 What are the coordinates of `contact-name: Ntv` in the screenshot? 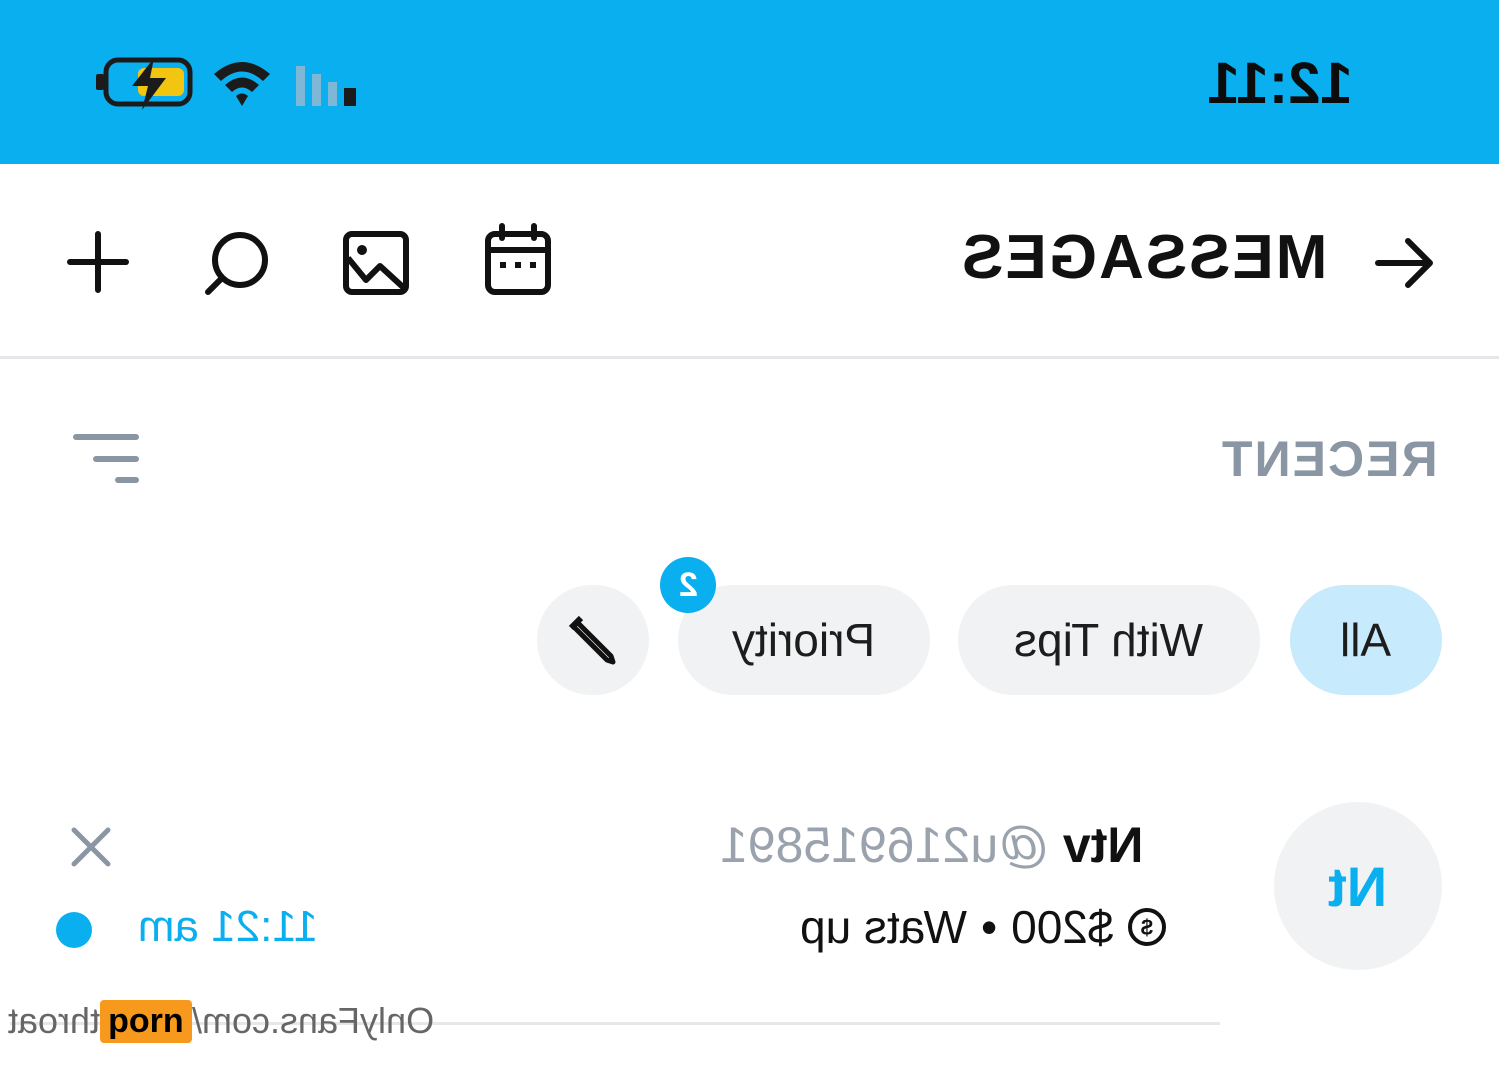 It's located at (1103, 845).